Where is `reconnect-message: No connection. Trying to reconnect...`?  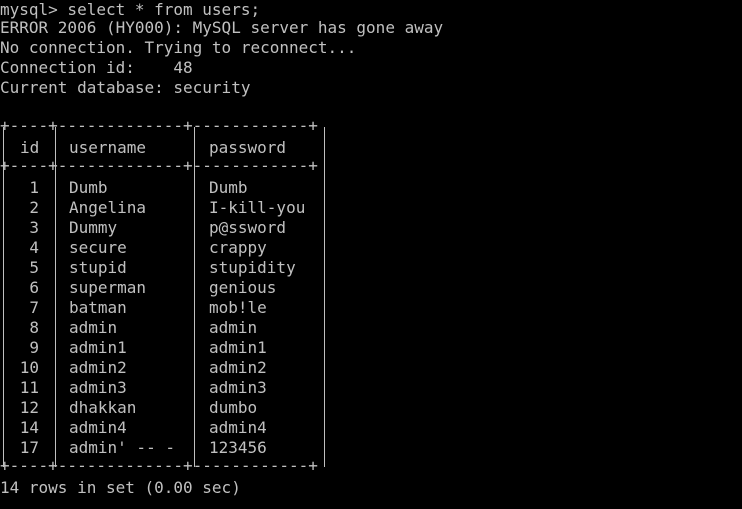
reconnect-message: No connection. Trying to reconnect... is located at coordinates (178, 47).